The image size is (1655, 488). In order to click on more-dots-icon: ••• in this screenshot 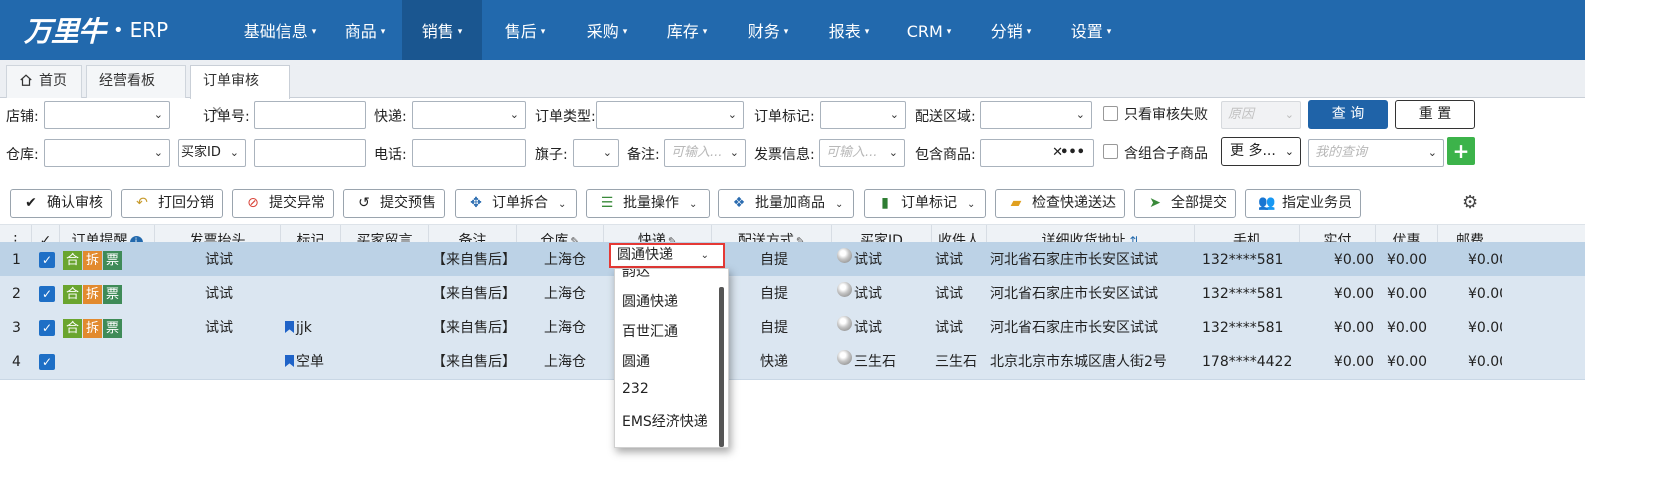, I will do `click(1072, 153)`.